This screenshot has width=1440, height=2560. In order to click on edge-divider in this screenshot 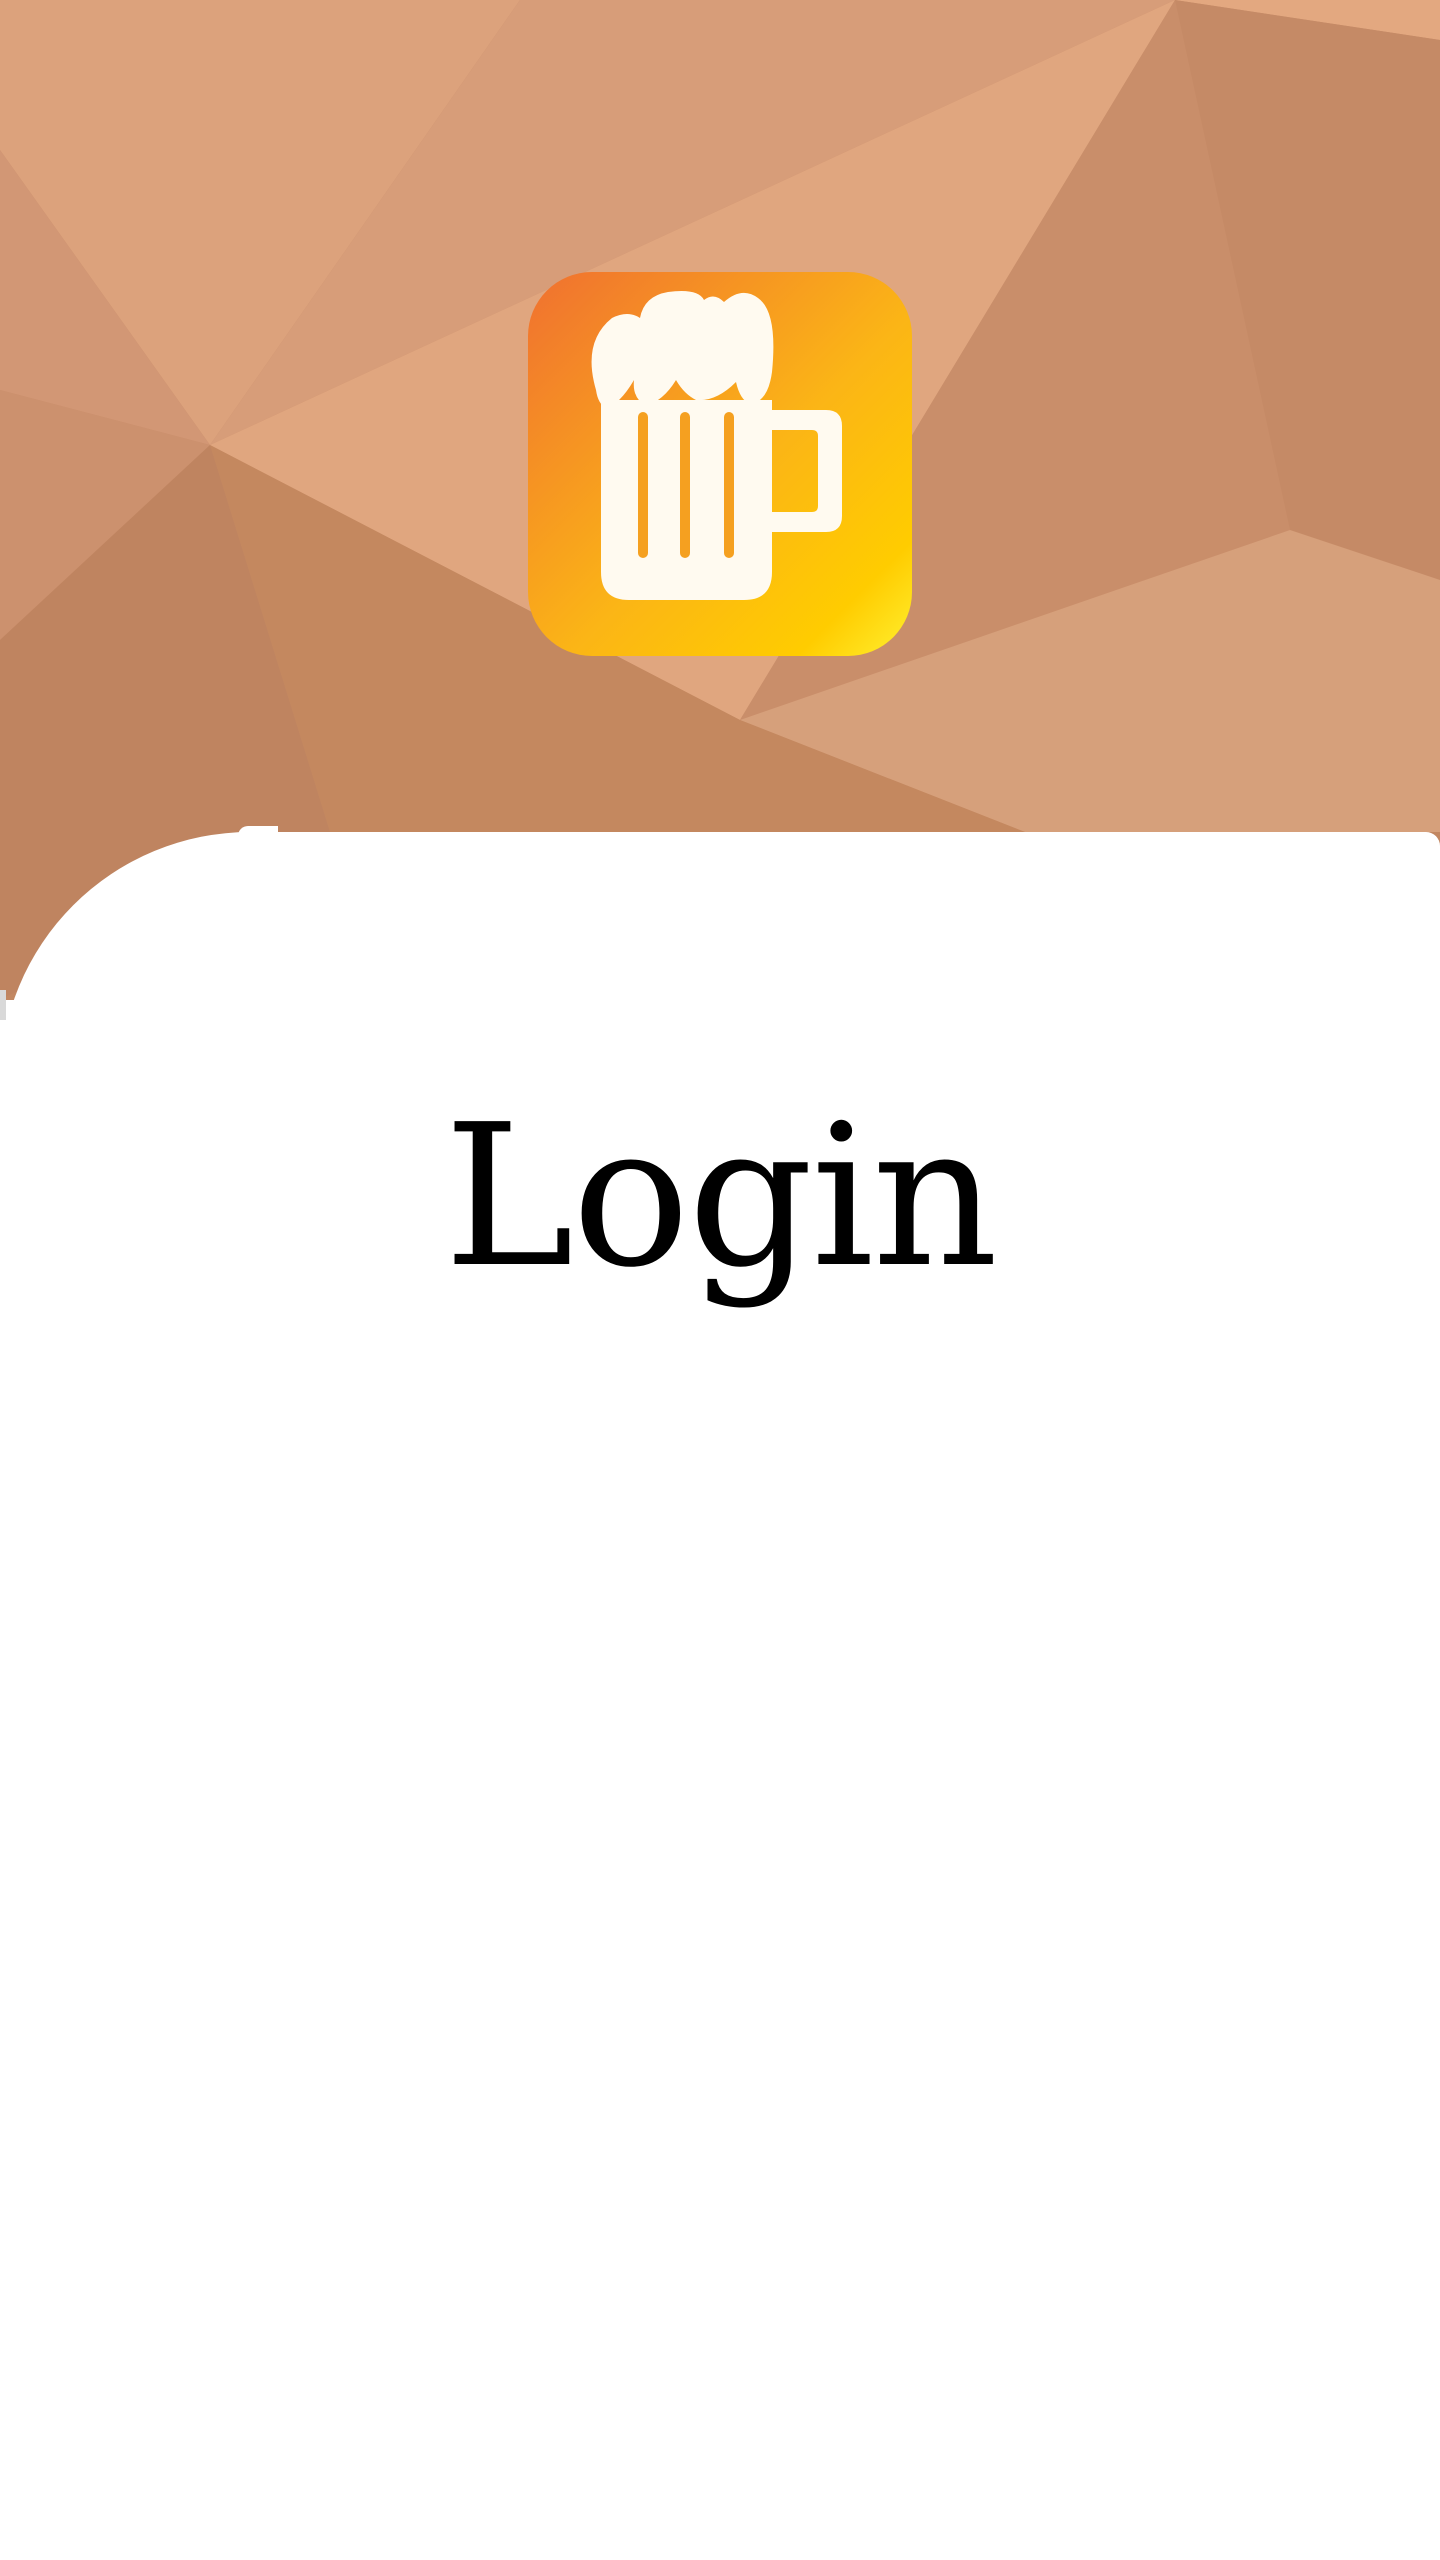, I will do `click(3, 1005)`.